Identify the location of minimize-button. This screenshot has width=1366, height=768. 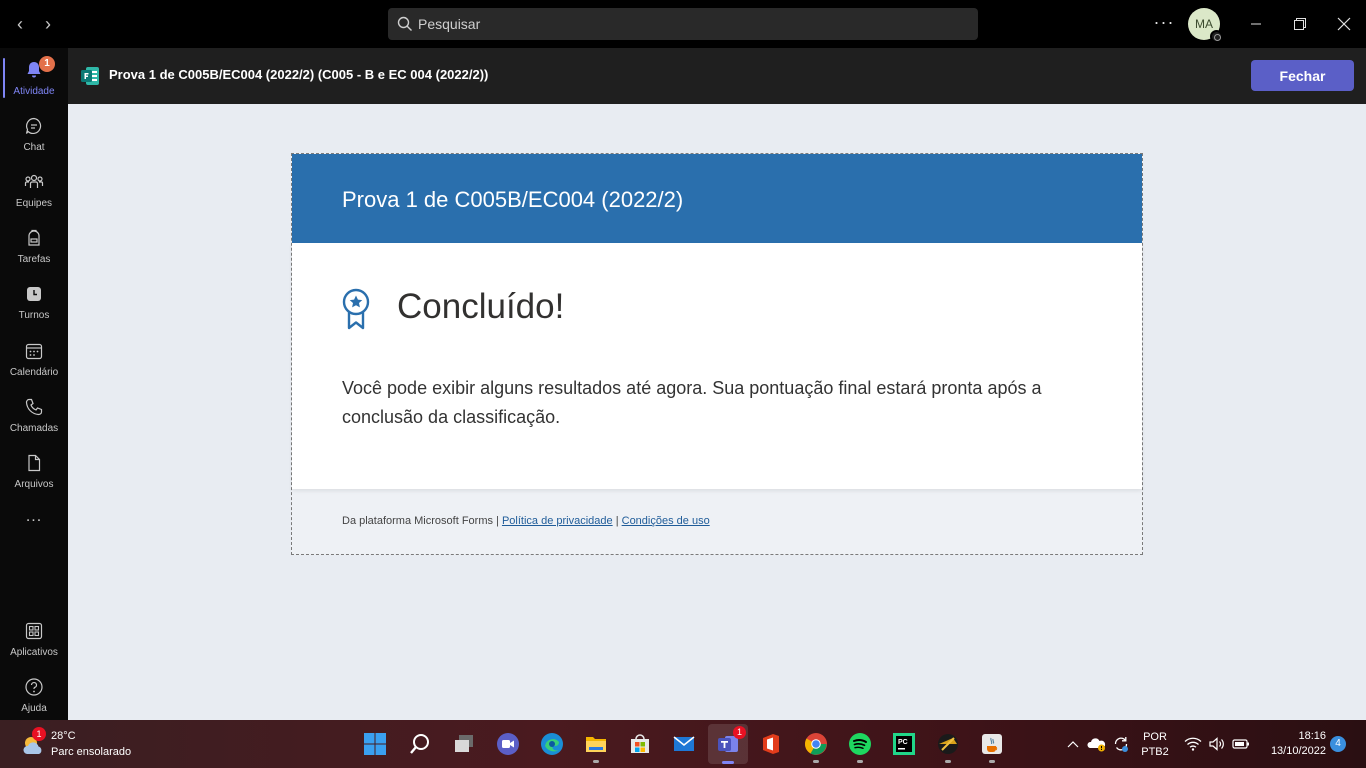
(1256, 24).